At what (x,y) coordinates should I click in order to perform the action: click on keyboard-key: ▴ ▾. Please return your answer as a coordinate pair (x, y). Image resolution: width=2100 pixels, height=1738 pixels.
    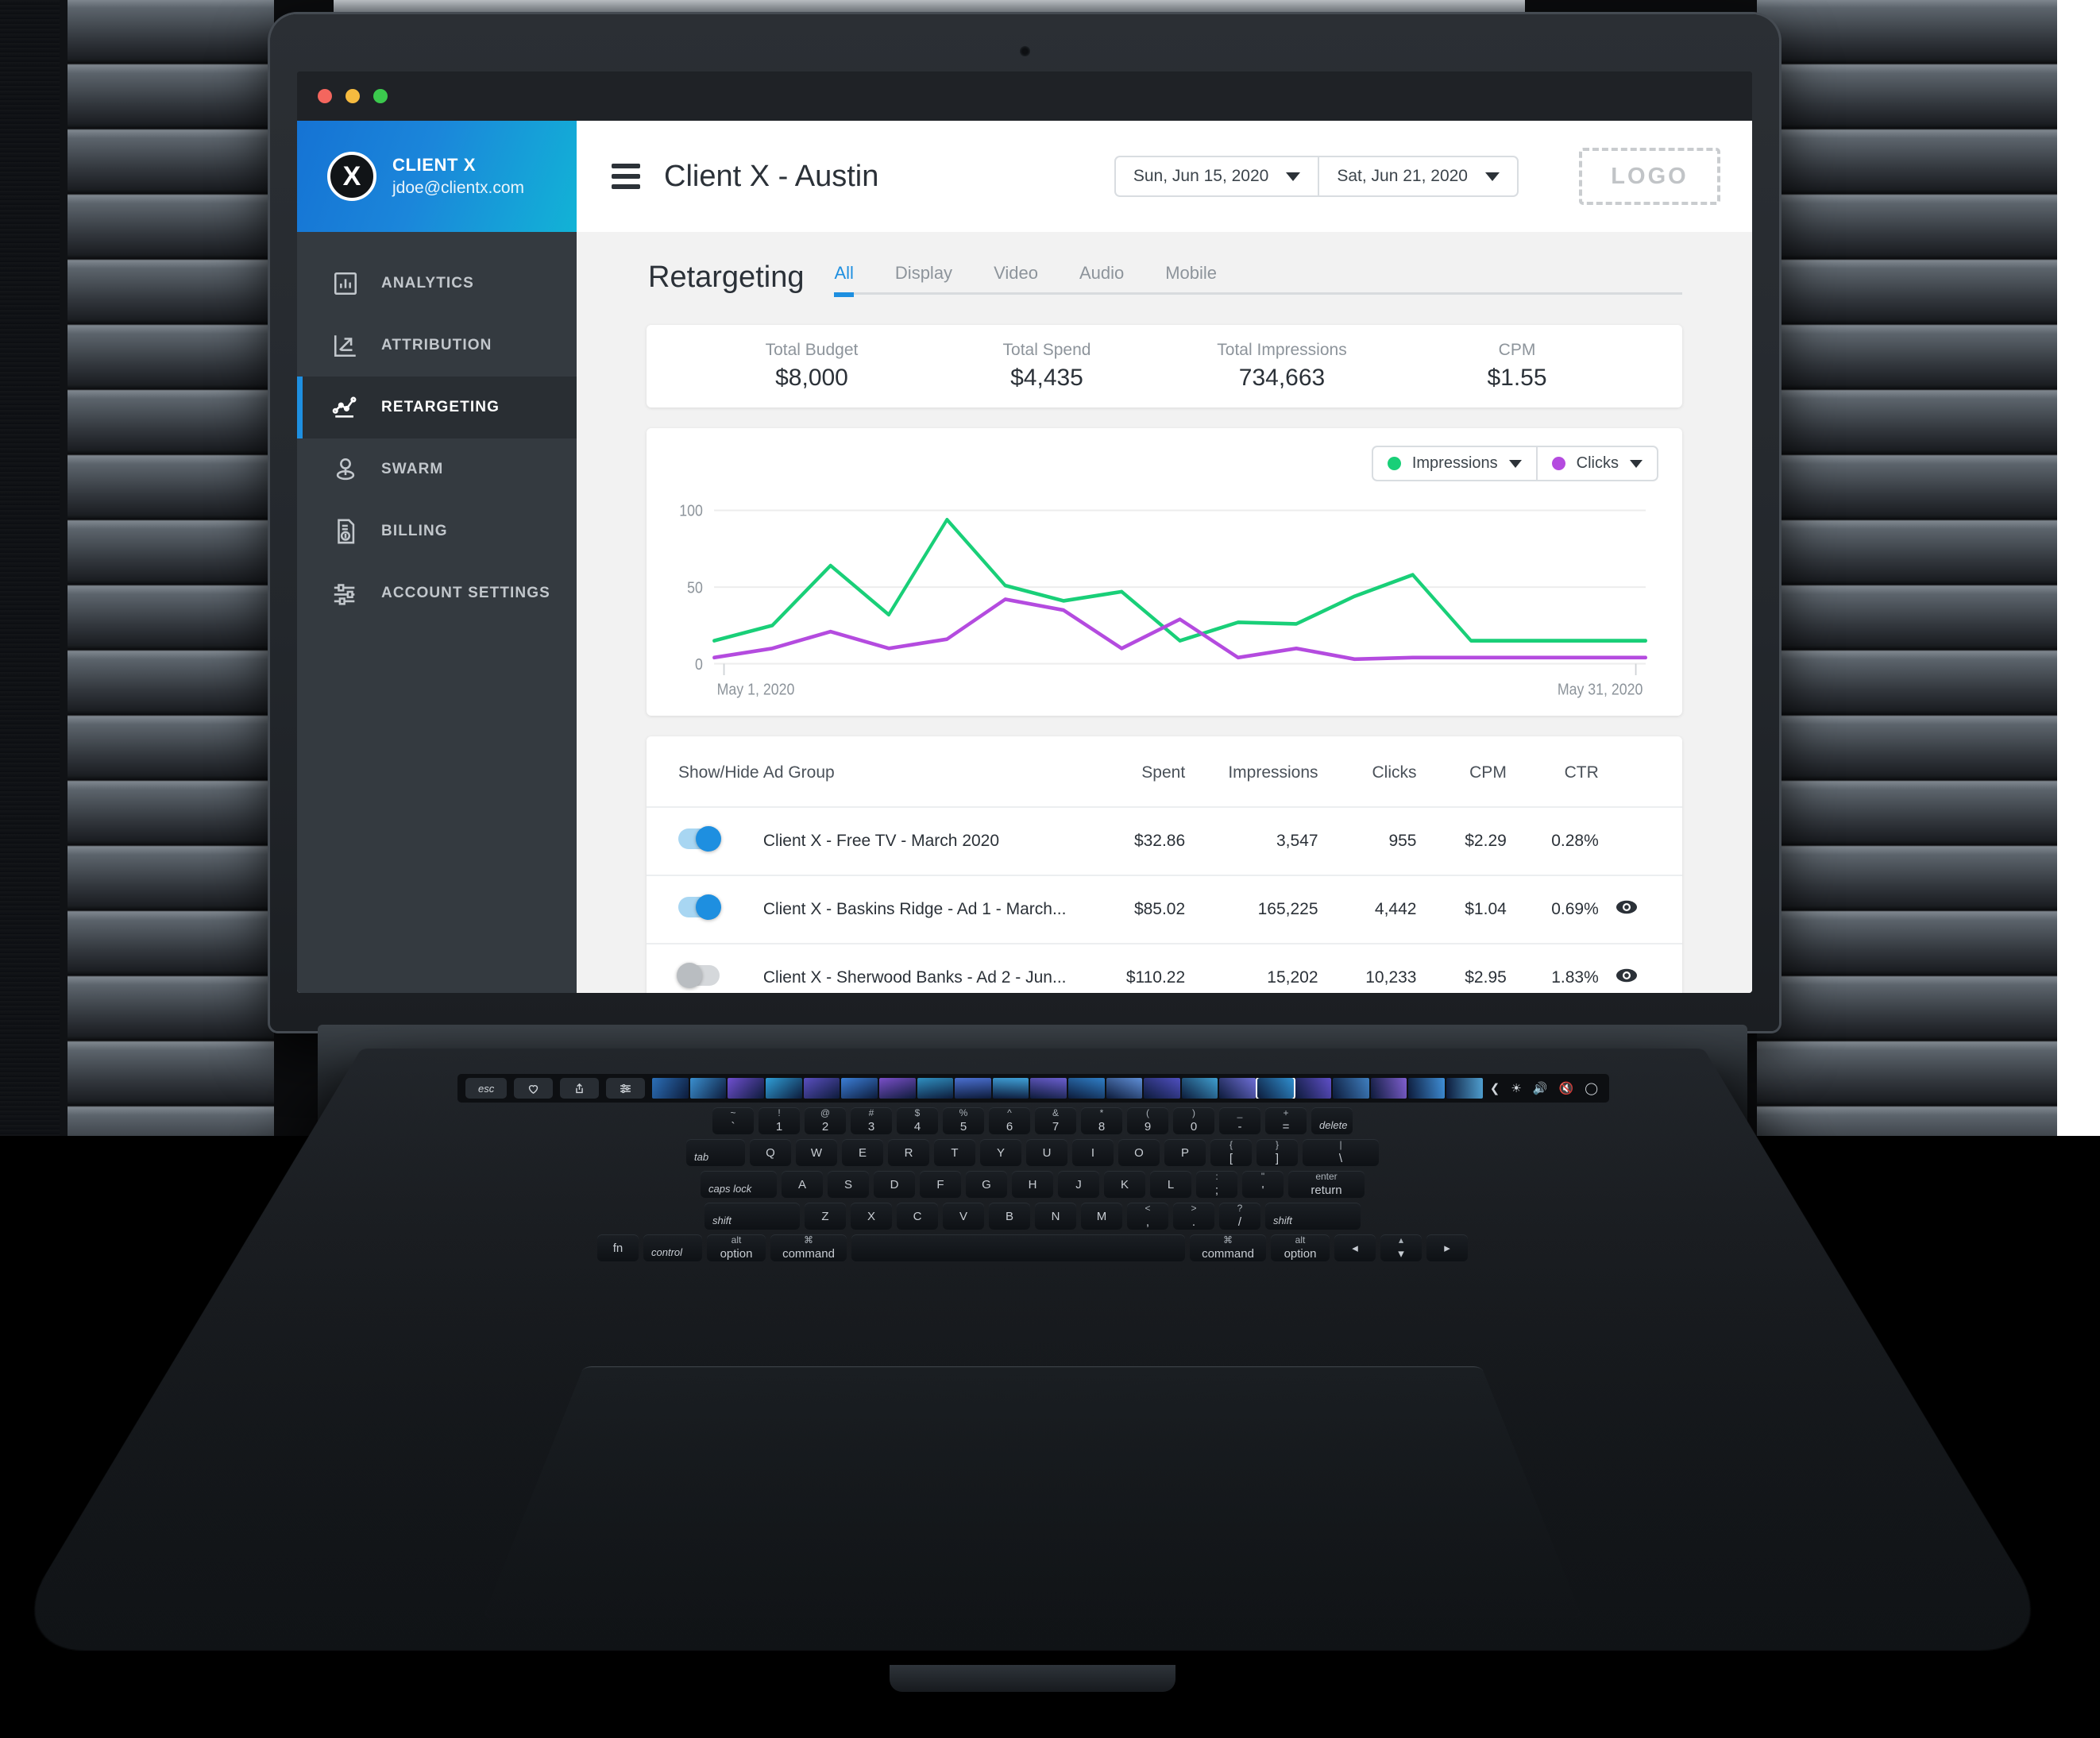
    Looking at the image, I should click on (1401, 1247).